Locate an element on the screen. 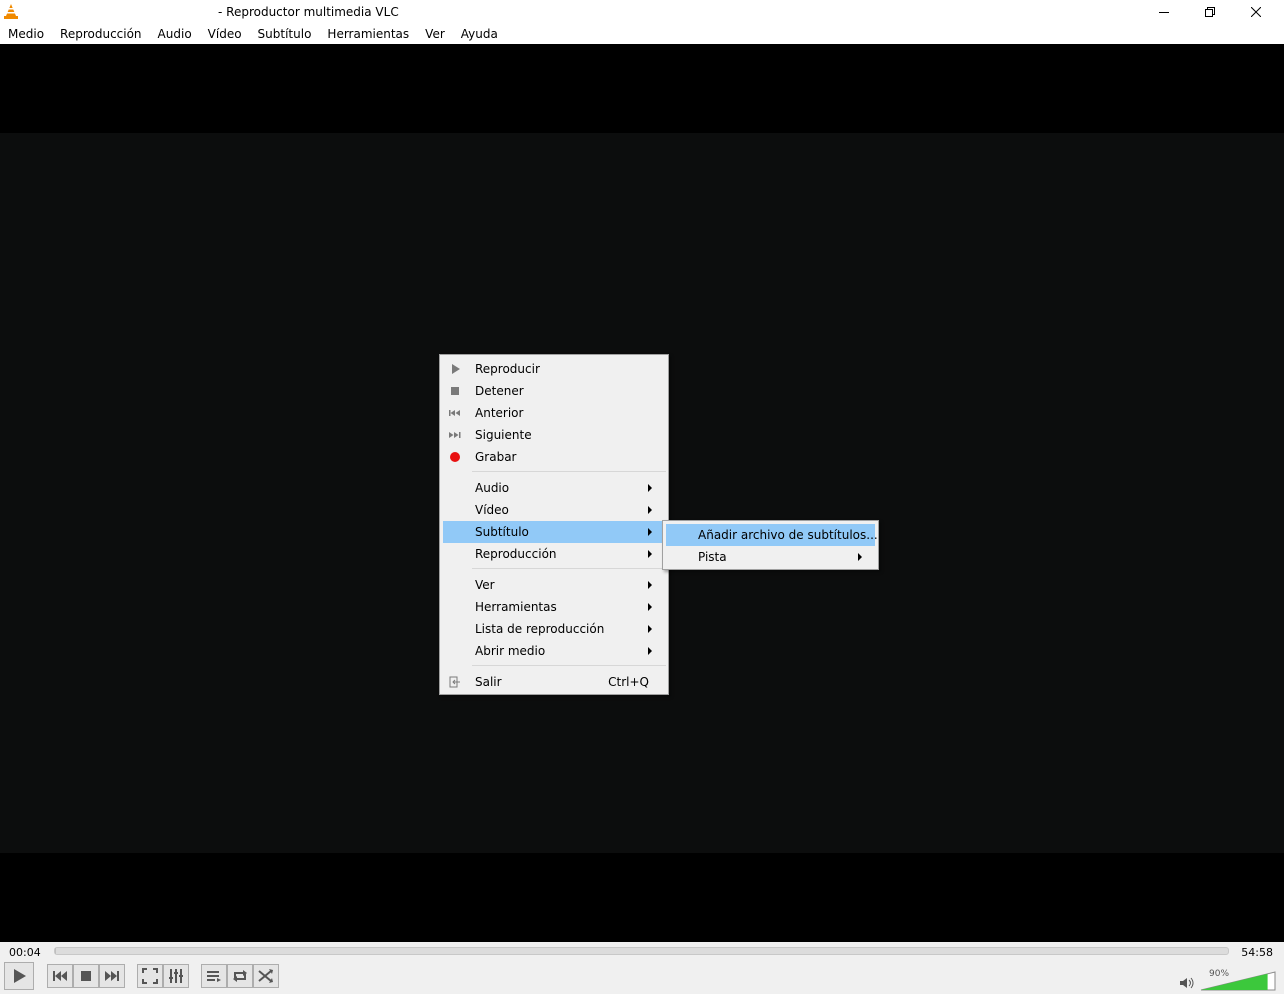 The height and width of the screenshot is (994, 1284). ctx-item-reproduccion: Reproducción is located at coordinates (554, 554).